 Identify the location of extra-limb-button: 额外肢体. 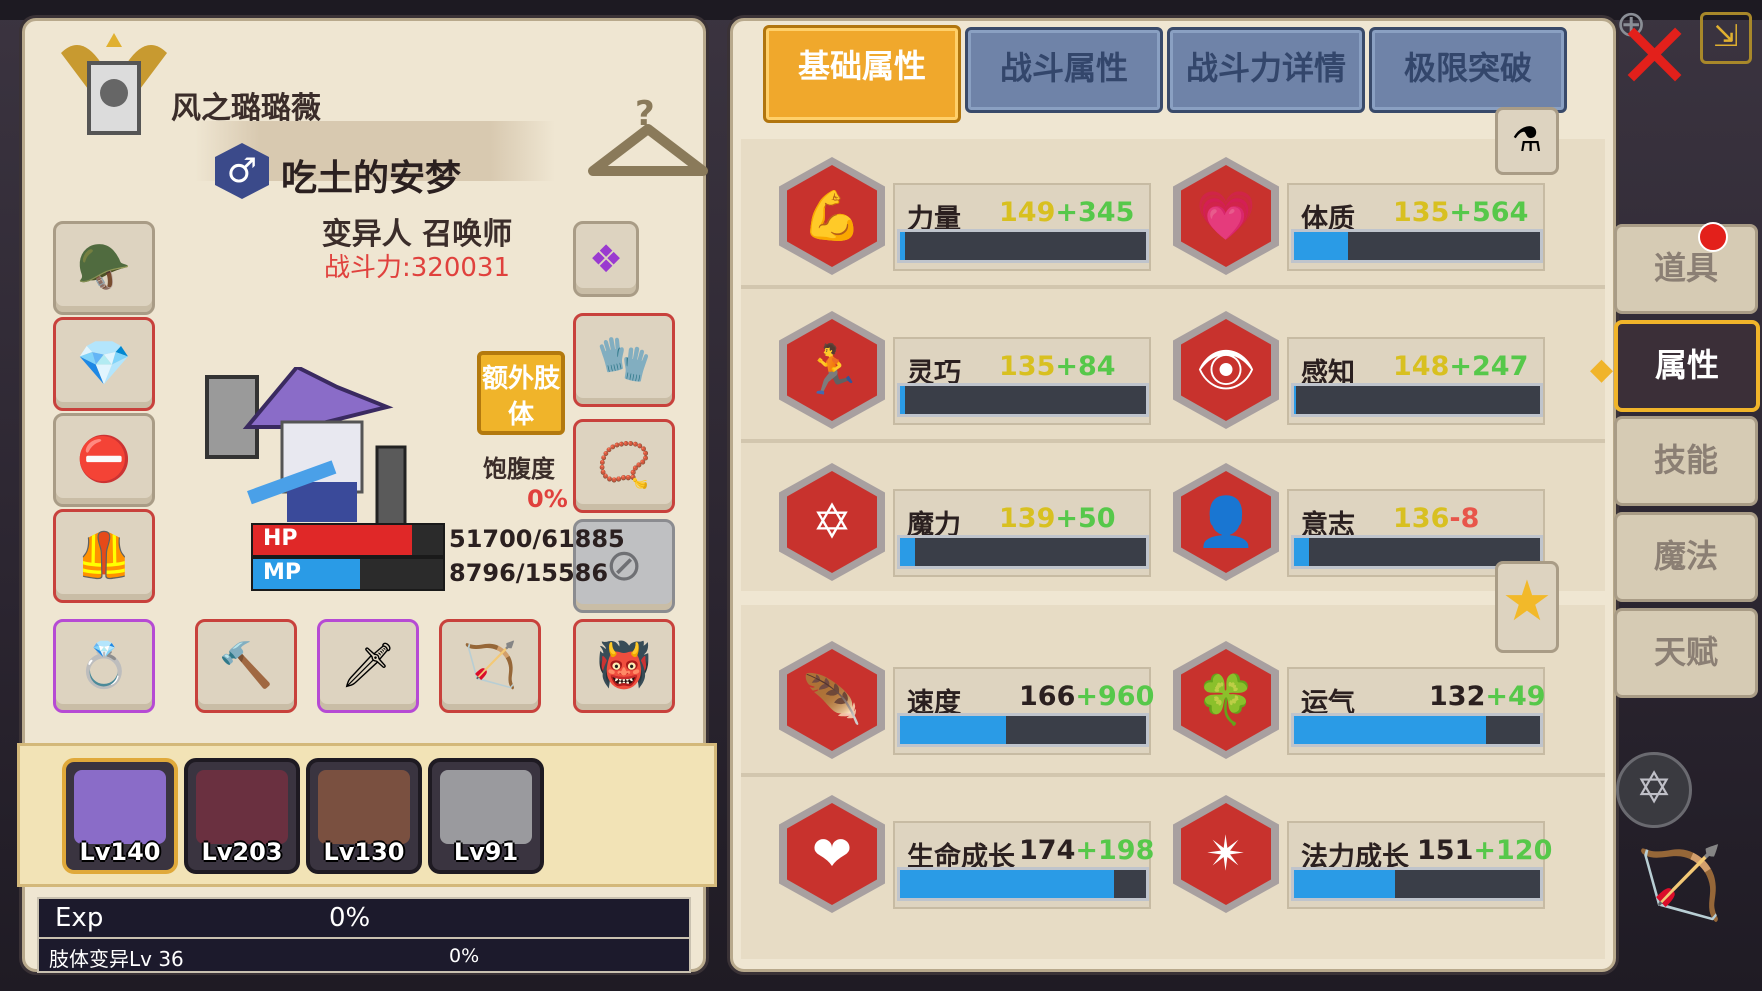
(521, 393).